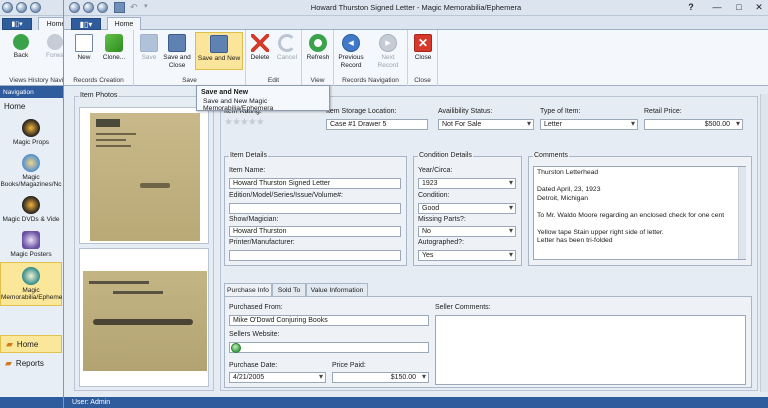 The image size is (768, 408). I want to click on form-scrollbar, so click(764, 243).